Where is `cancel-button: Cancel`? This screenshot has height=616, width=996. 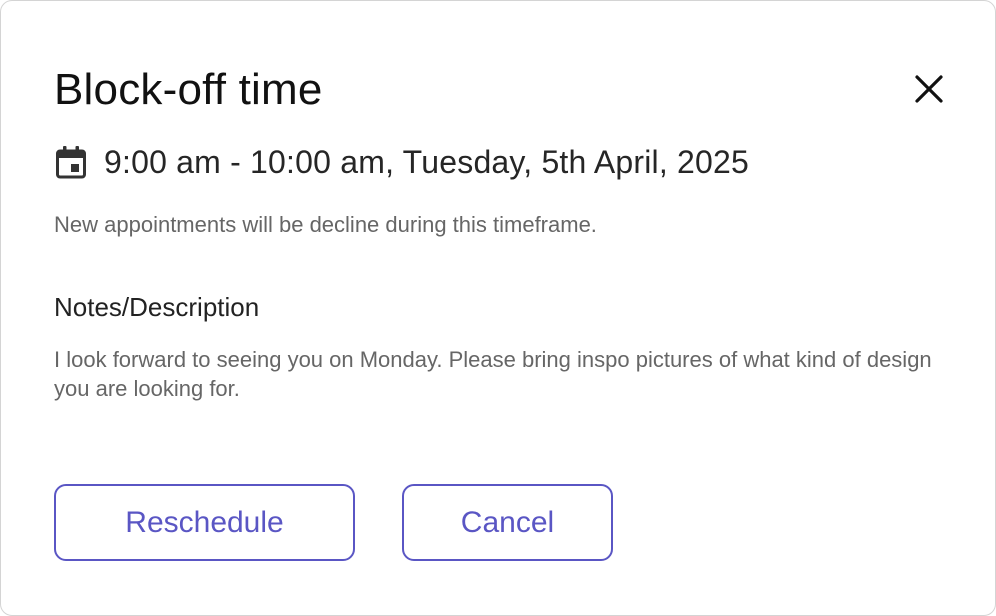
cancel-button: Cancel is located at coordinates (507, 522).